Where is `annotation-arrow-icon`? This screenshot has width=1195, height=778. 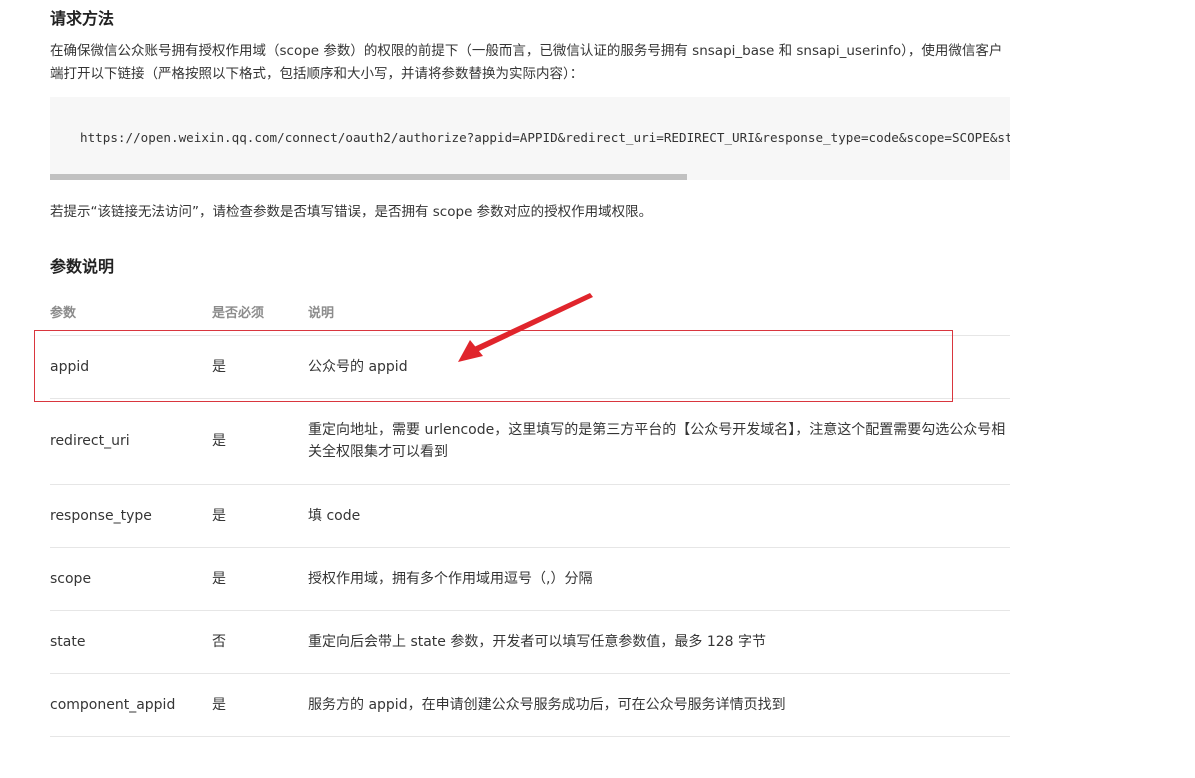
annotation-arrow-icon is located at coordinates (525, 327).